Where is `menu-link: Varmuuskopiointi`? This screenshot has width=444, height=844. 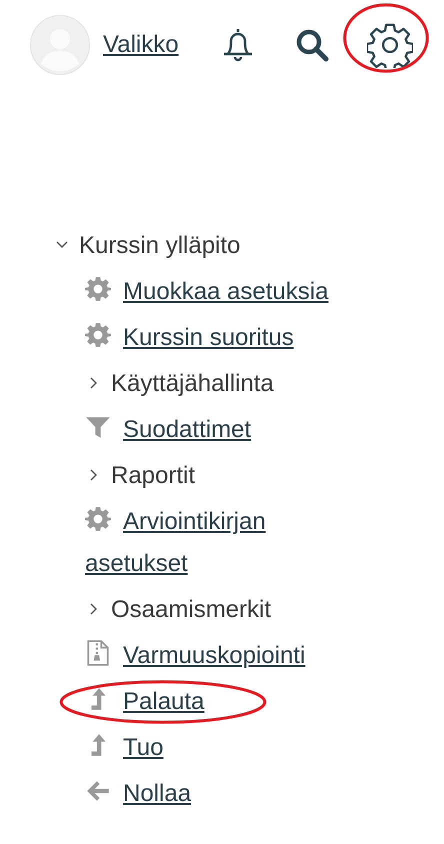 menu-link: Varmuuskopiointi is located at coordinates (195, 656).